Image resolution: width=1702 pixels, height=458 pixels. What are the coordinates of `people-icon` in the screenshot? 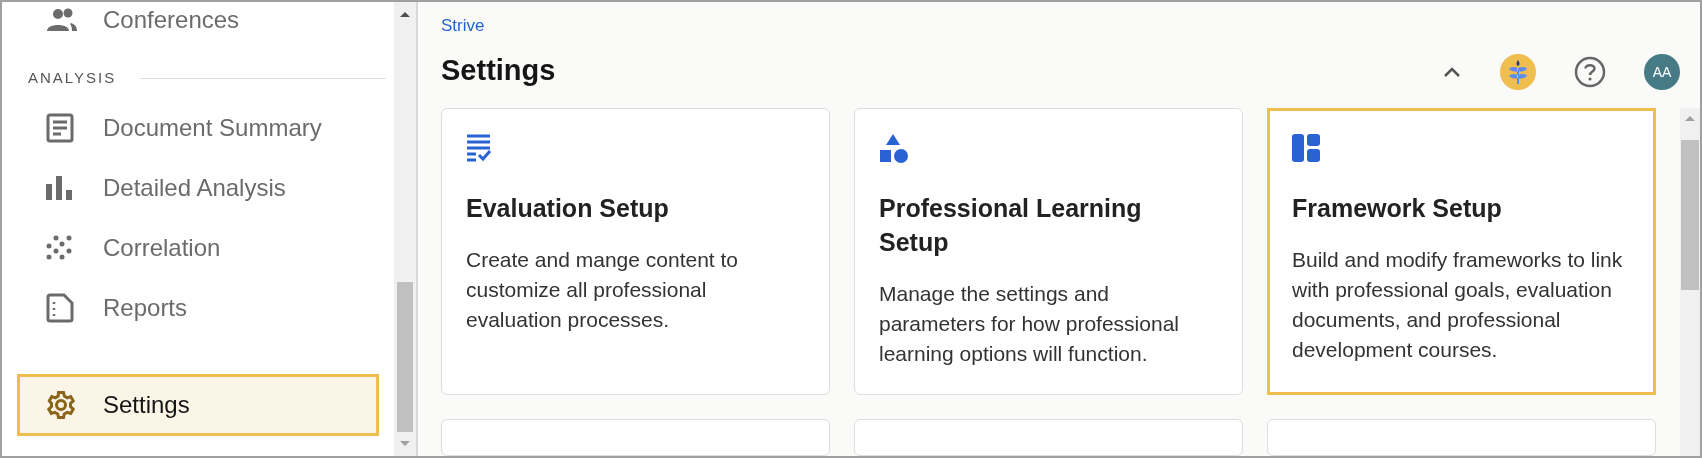 It's located at (62, 20).